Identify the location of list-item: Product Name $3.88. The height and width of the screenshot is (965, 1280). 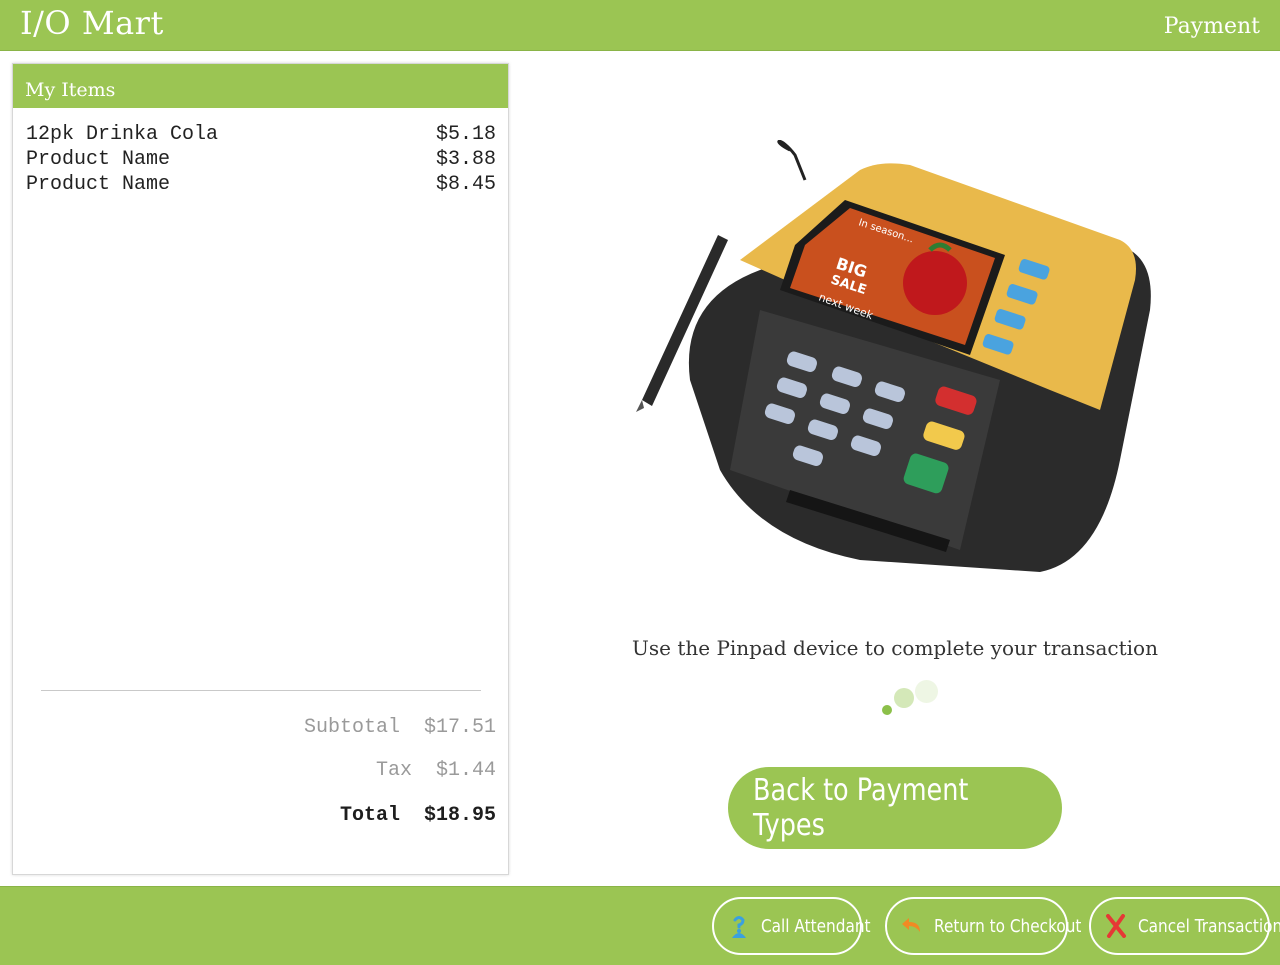
(261, 159).